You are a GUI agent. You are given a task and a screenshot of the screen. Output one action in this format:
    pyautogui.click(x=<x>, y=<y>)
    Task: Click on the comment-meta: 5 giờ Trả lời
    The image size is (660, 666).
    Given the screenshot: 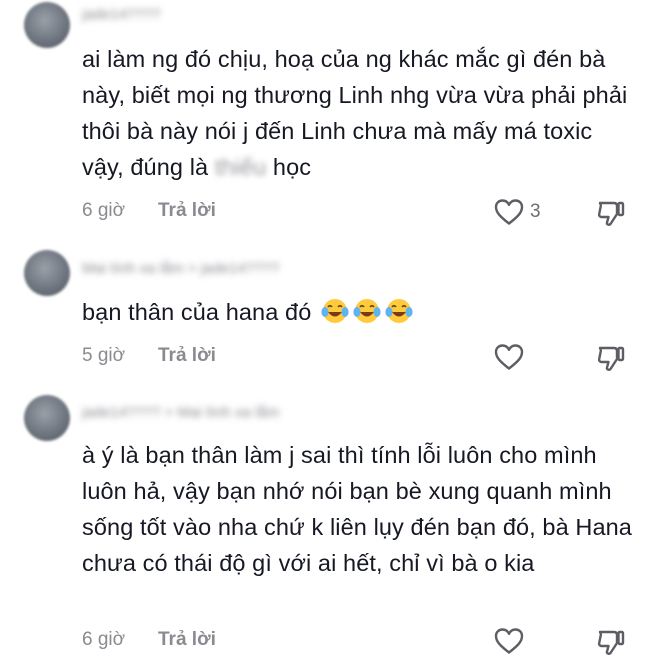 What is the action you would take?
    pyautogui.click(x=149, y=356)
    